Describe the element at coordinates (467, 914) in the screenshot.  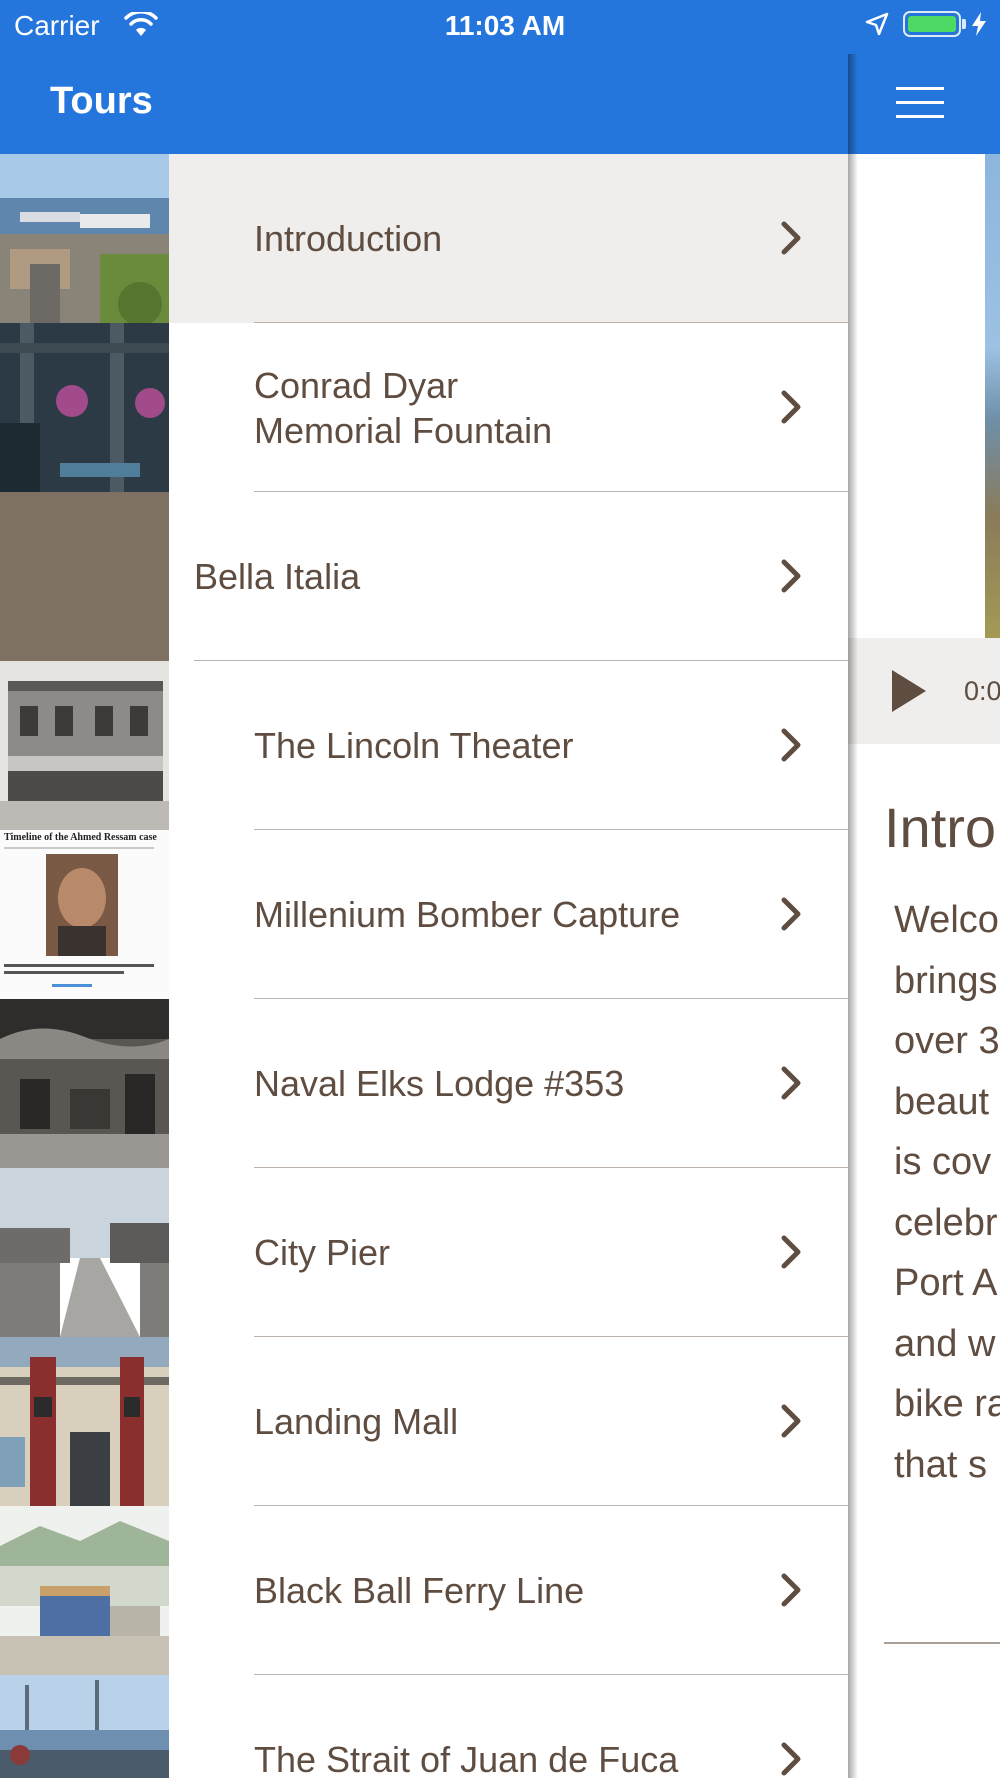
I see `tour-row-label: Millenium Bomber Capture` at that location.